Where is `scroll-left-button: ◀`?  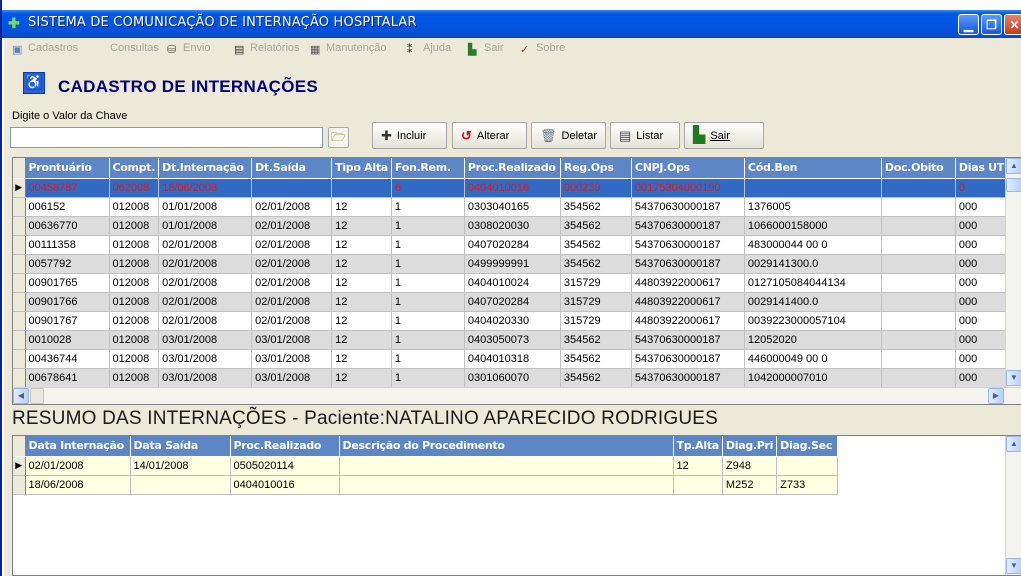 scroll-left-button: ◀ is located at coordinates (21, 396).